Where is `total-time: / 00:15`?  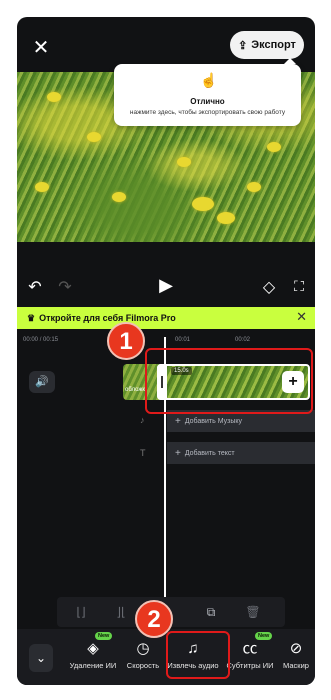
total-time: / 00:15 is located at coordinates (49, 340).